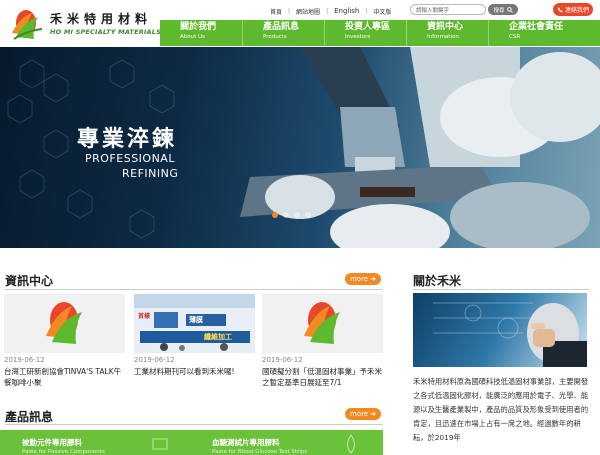 This screenshot has width=600, height=455. What do you see at coordinates (194, 424) in the screenshot?
I see `products-divider` at bounding box center [194, 424].